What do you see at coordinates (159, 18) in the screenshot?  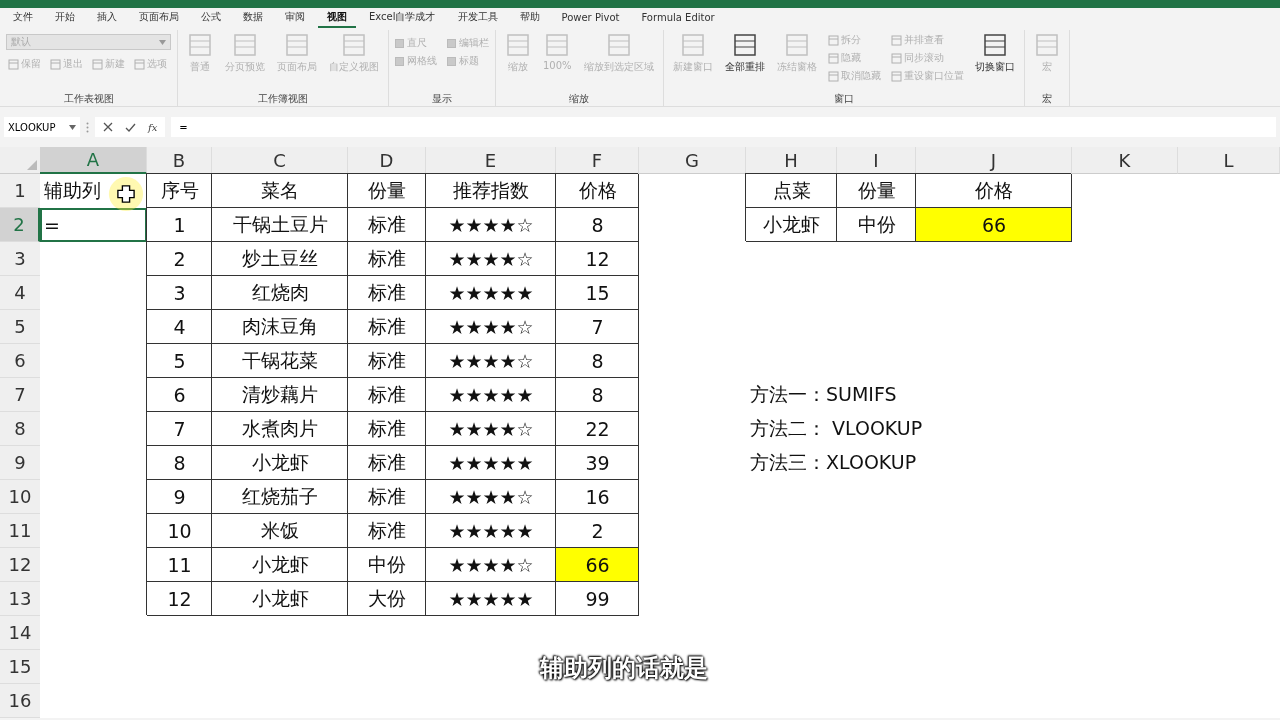 I see `menu-tab: 页面布局` at bounding box center [159, 18].